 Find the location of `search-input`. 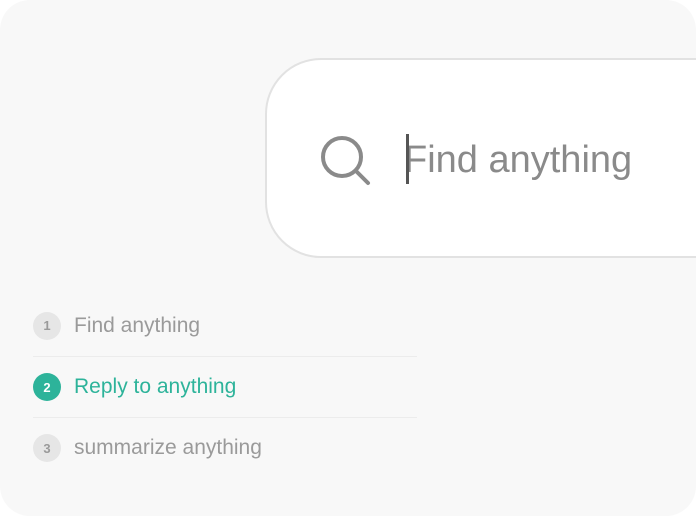

search-input is located at coordinates (550, 160).